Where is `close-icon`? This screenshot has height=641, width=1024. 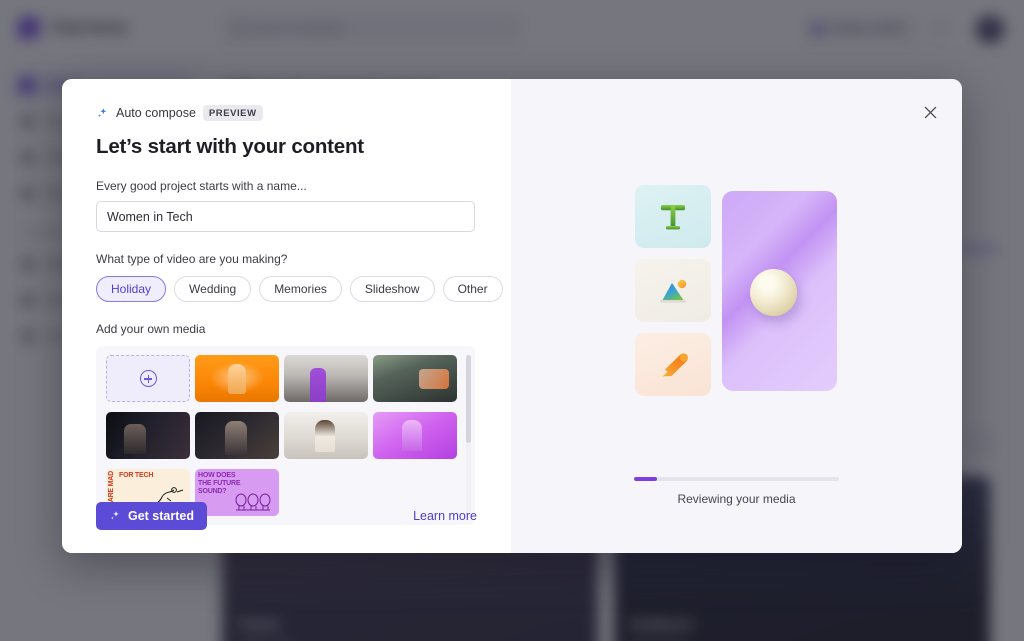 close-icon is located at coordinates (930, 112).